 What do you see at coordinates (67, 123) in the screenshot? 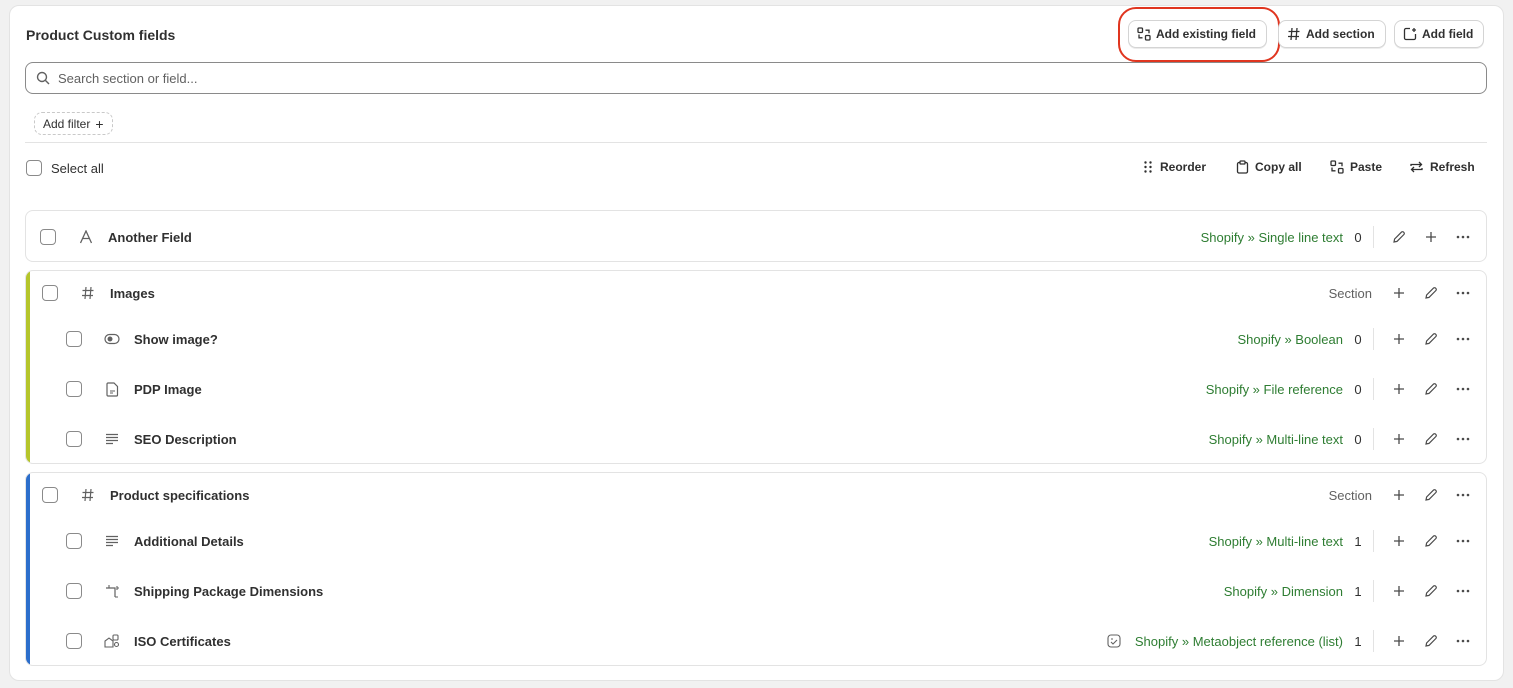
I see `add-filter-label: Add filter` at bounding box center [67, 123].